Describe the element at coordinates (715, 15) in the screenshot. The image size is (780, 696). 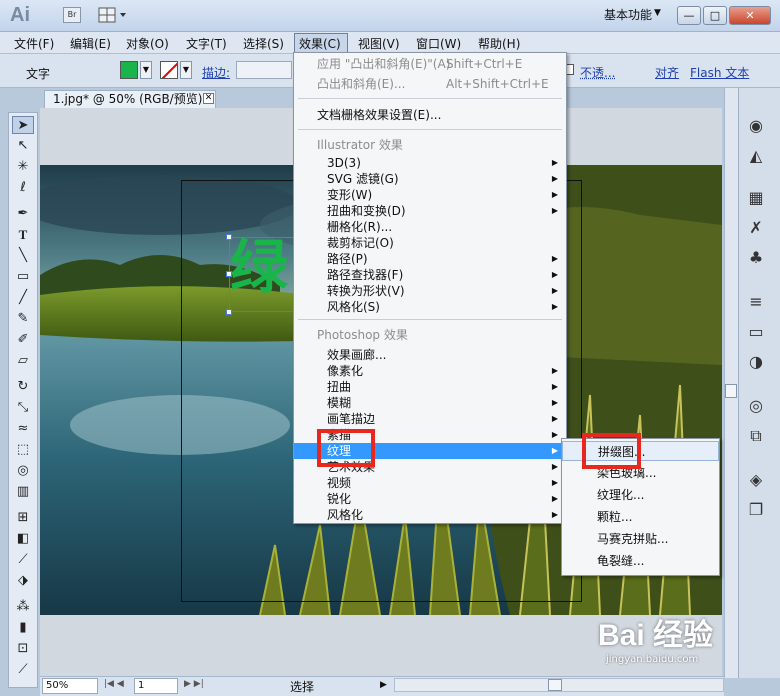
I see `maximize-button: □` at that location.